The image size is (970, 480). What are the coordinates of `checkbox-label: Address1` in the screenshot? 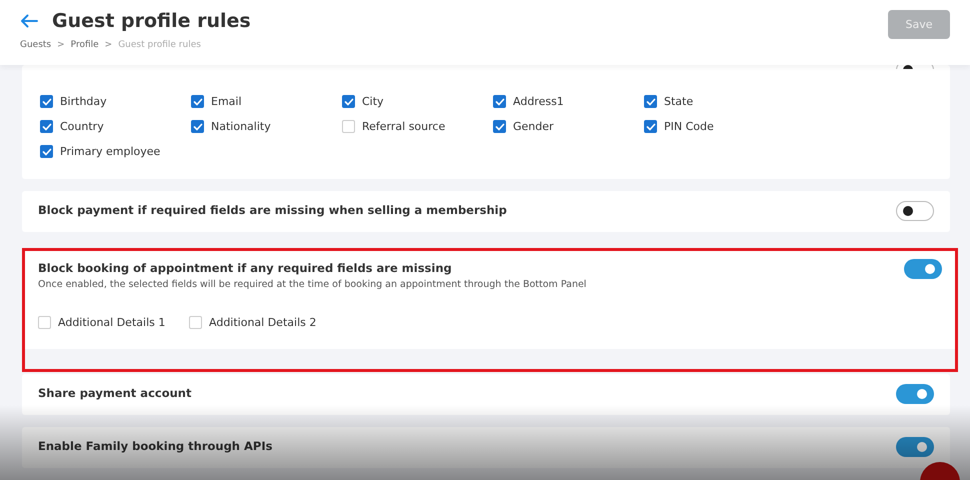 It's located at (538, 101).